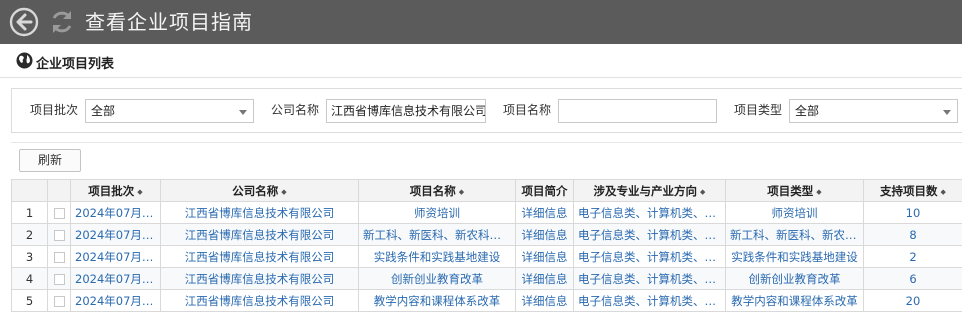 This screenshot has width=962, height=326. Describe the element at coordinates (637, 111) in the screenshot. I see `project-name-input` at that location.